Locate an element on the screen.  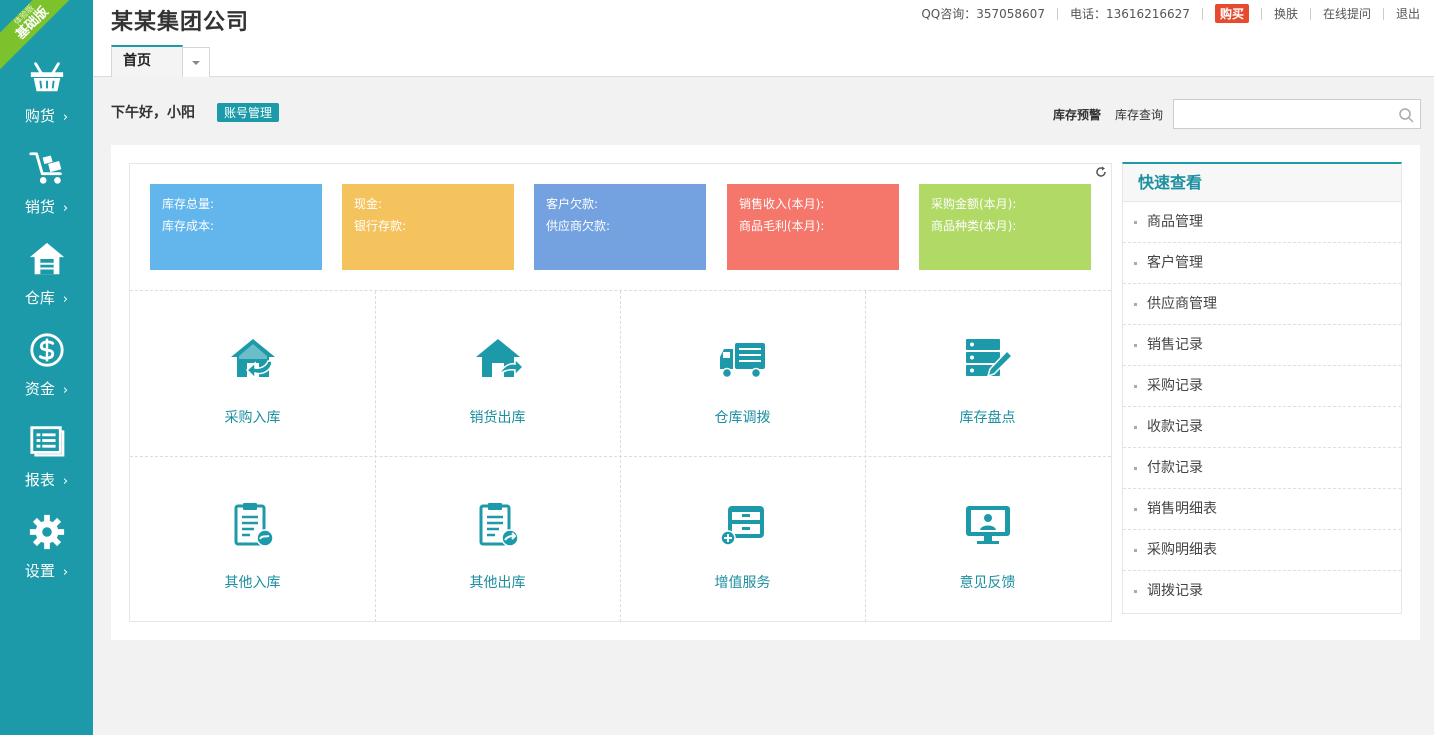
sidebar-item-label: 报表 is located at coordinates (39, 480).